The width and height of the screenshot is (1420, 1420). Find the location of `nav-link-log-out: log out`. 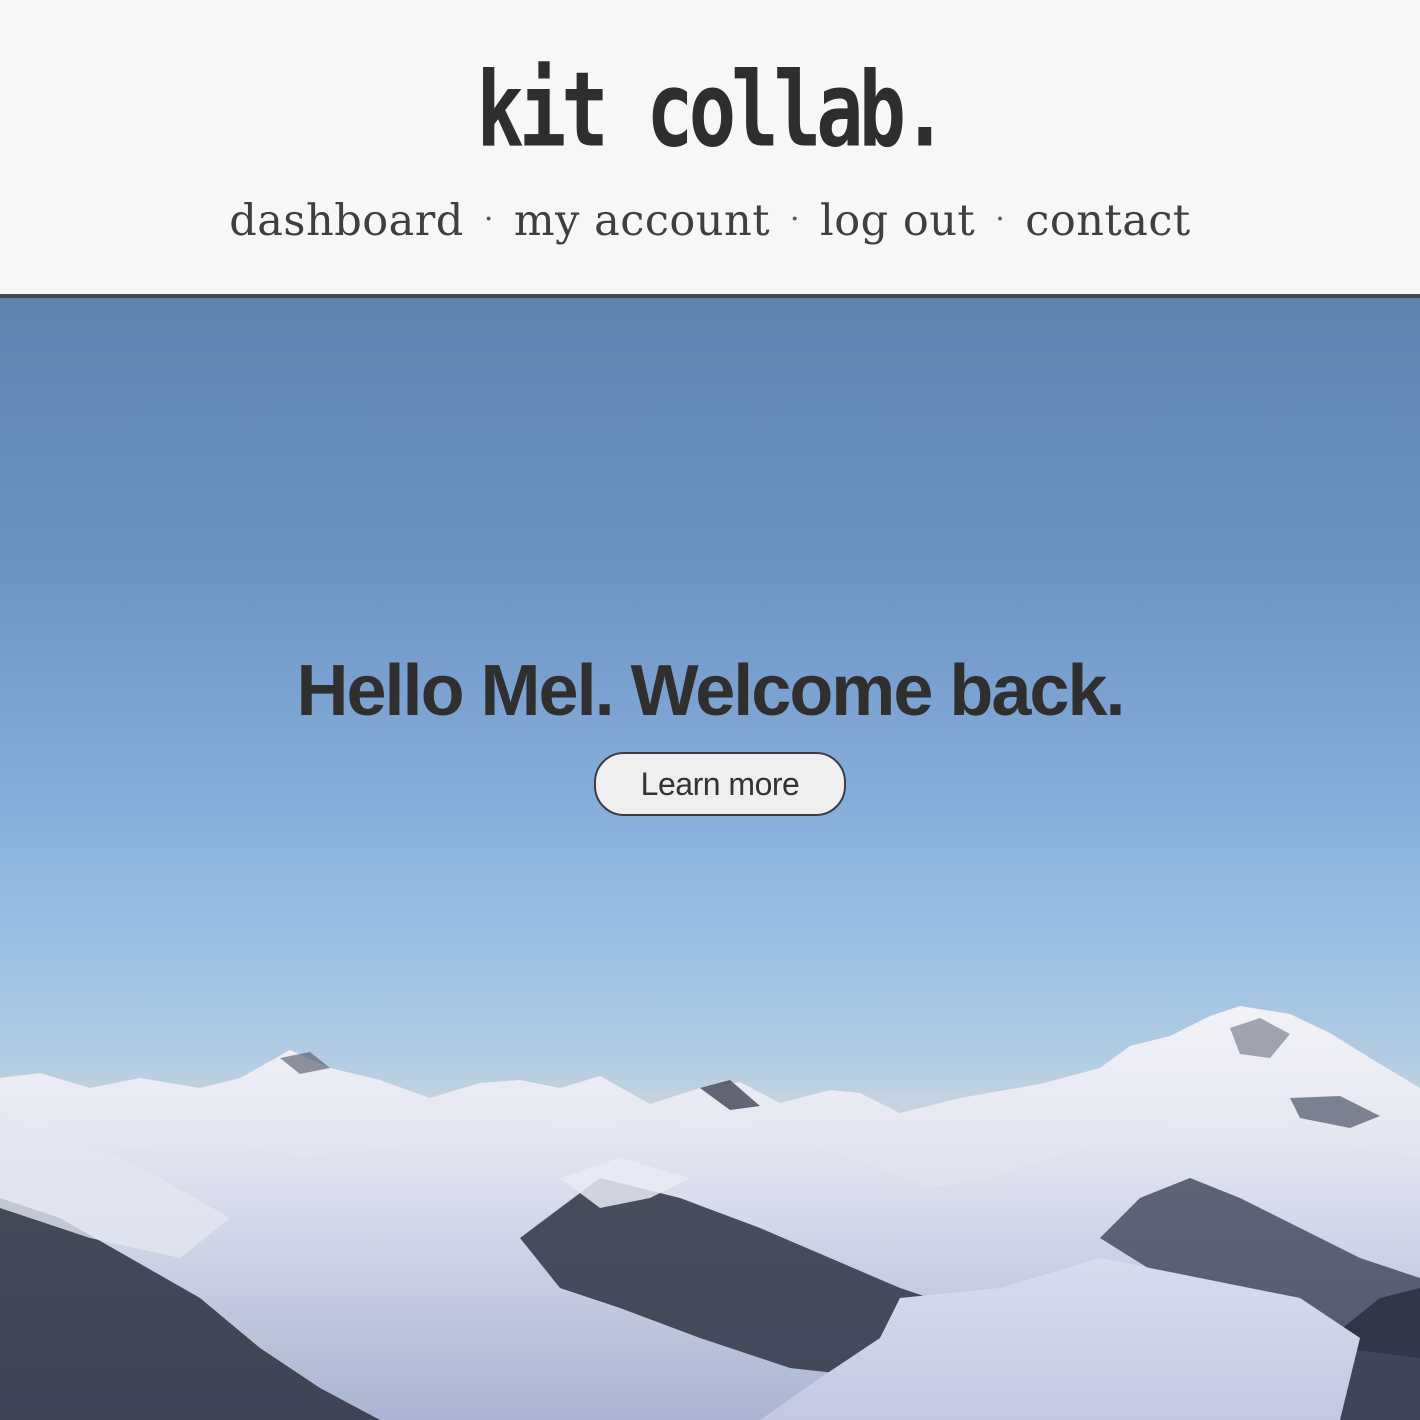

nav-link-log-out: log out is located at coordinates (897, 221).